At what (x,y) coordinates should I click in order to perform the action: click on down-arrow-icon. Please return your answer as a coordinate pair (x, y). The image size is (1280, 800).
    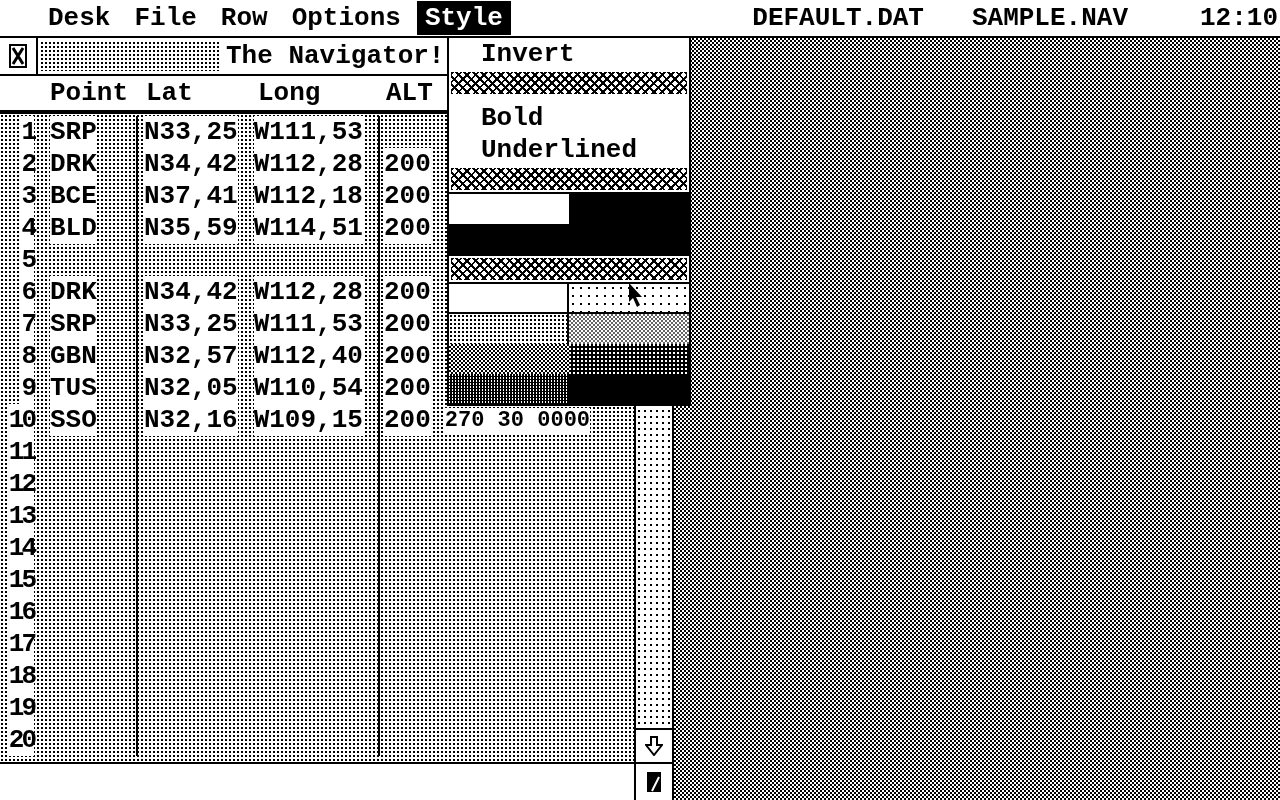
    Looking at the image, I should click on (654, 746).